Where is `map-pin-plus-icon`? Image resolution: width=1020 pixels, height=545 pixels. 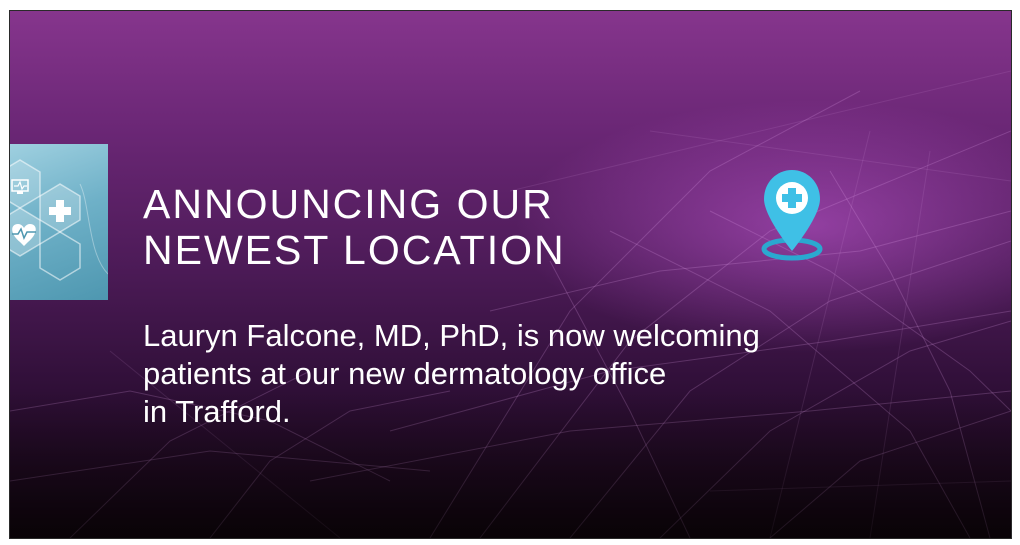 map-pin-plus-icon is located at coordinates (792, 215).